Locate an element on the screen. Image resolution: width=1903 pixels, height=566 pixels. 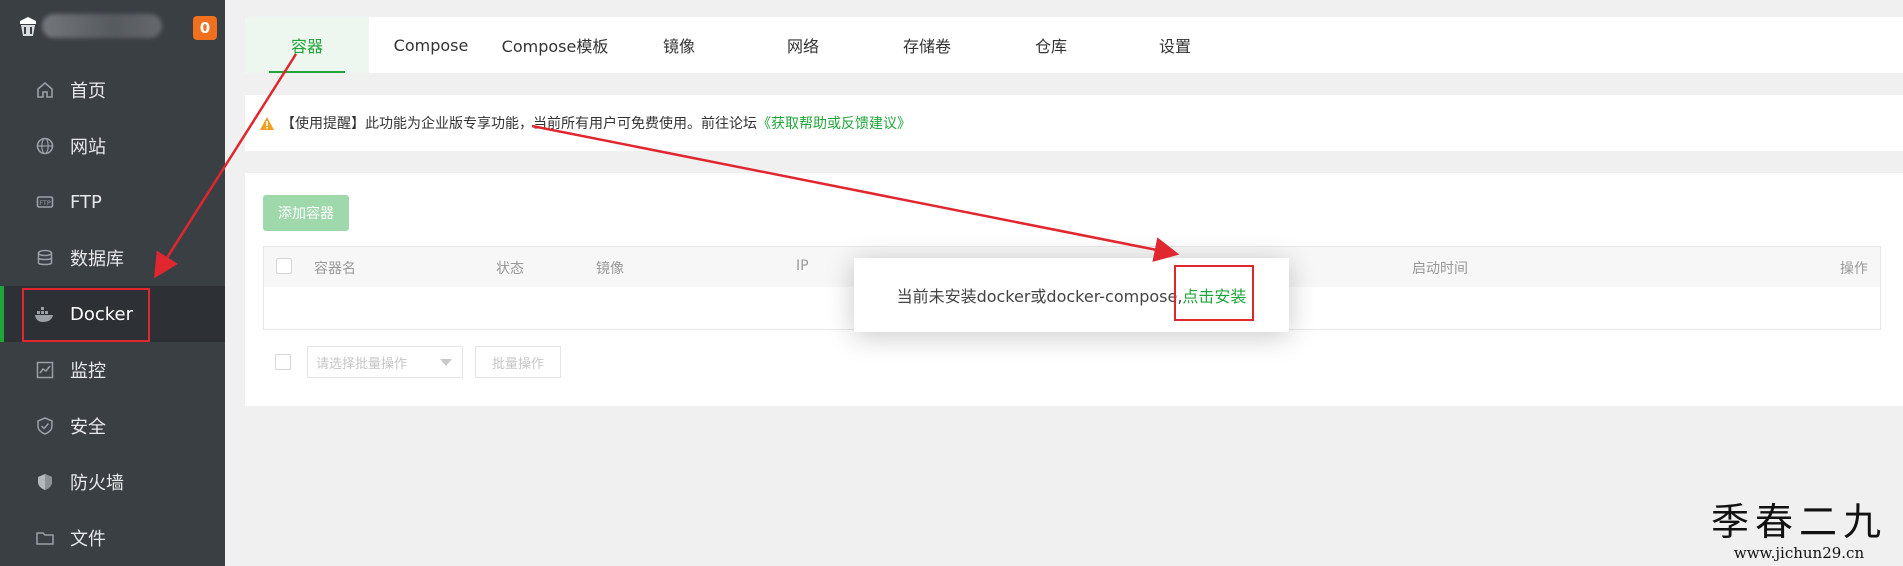
watermark: 季春二九 www.jichun29.cn is located at coordinates (1799, 531).